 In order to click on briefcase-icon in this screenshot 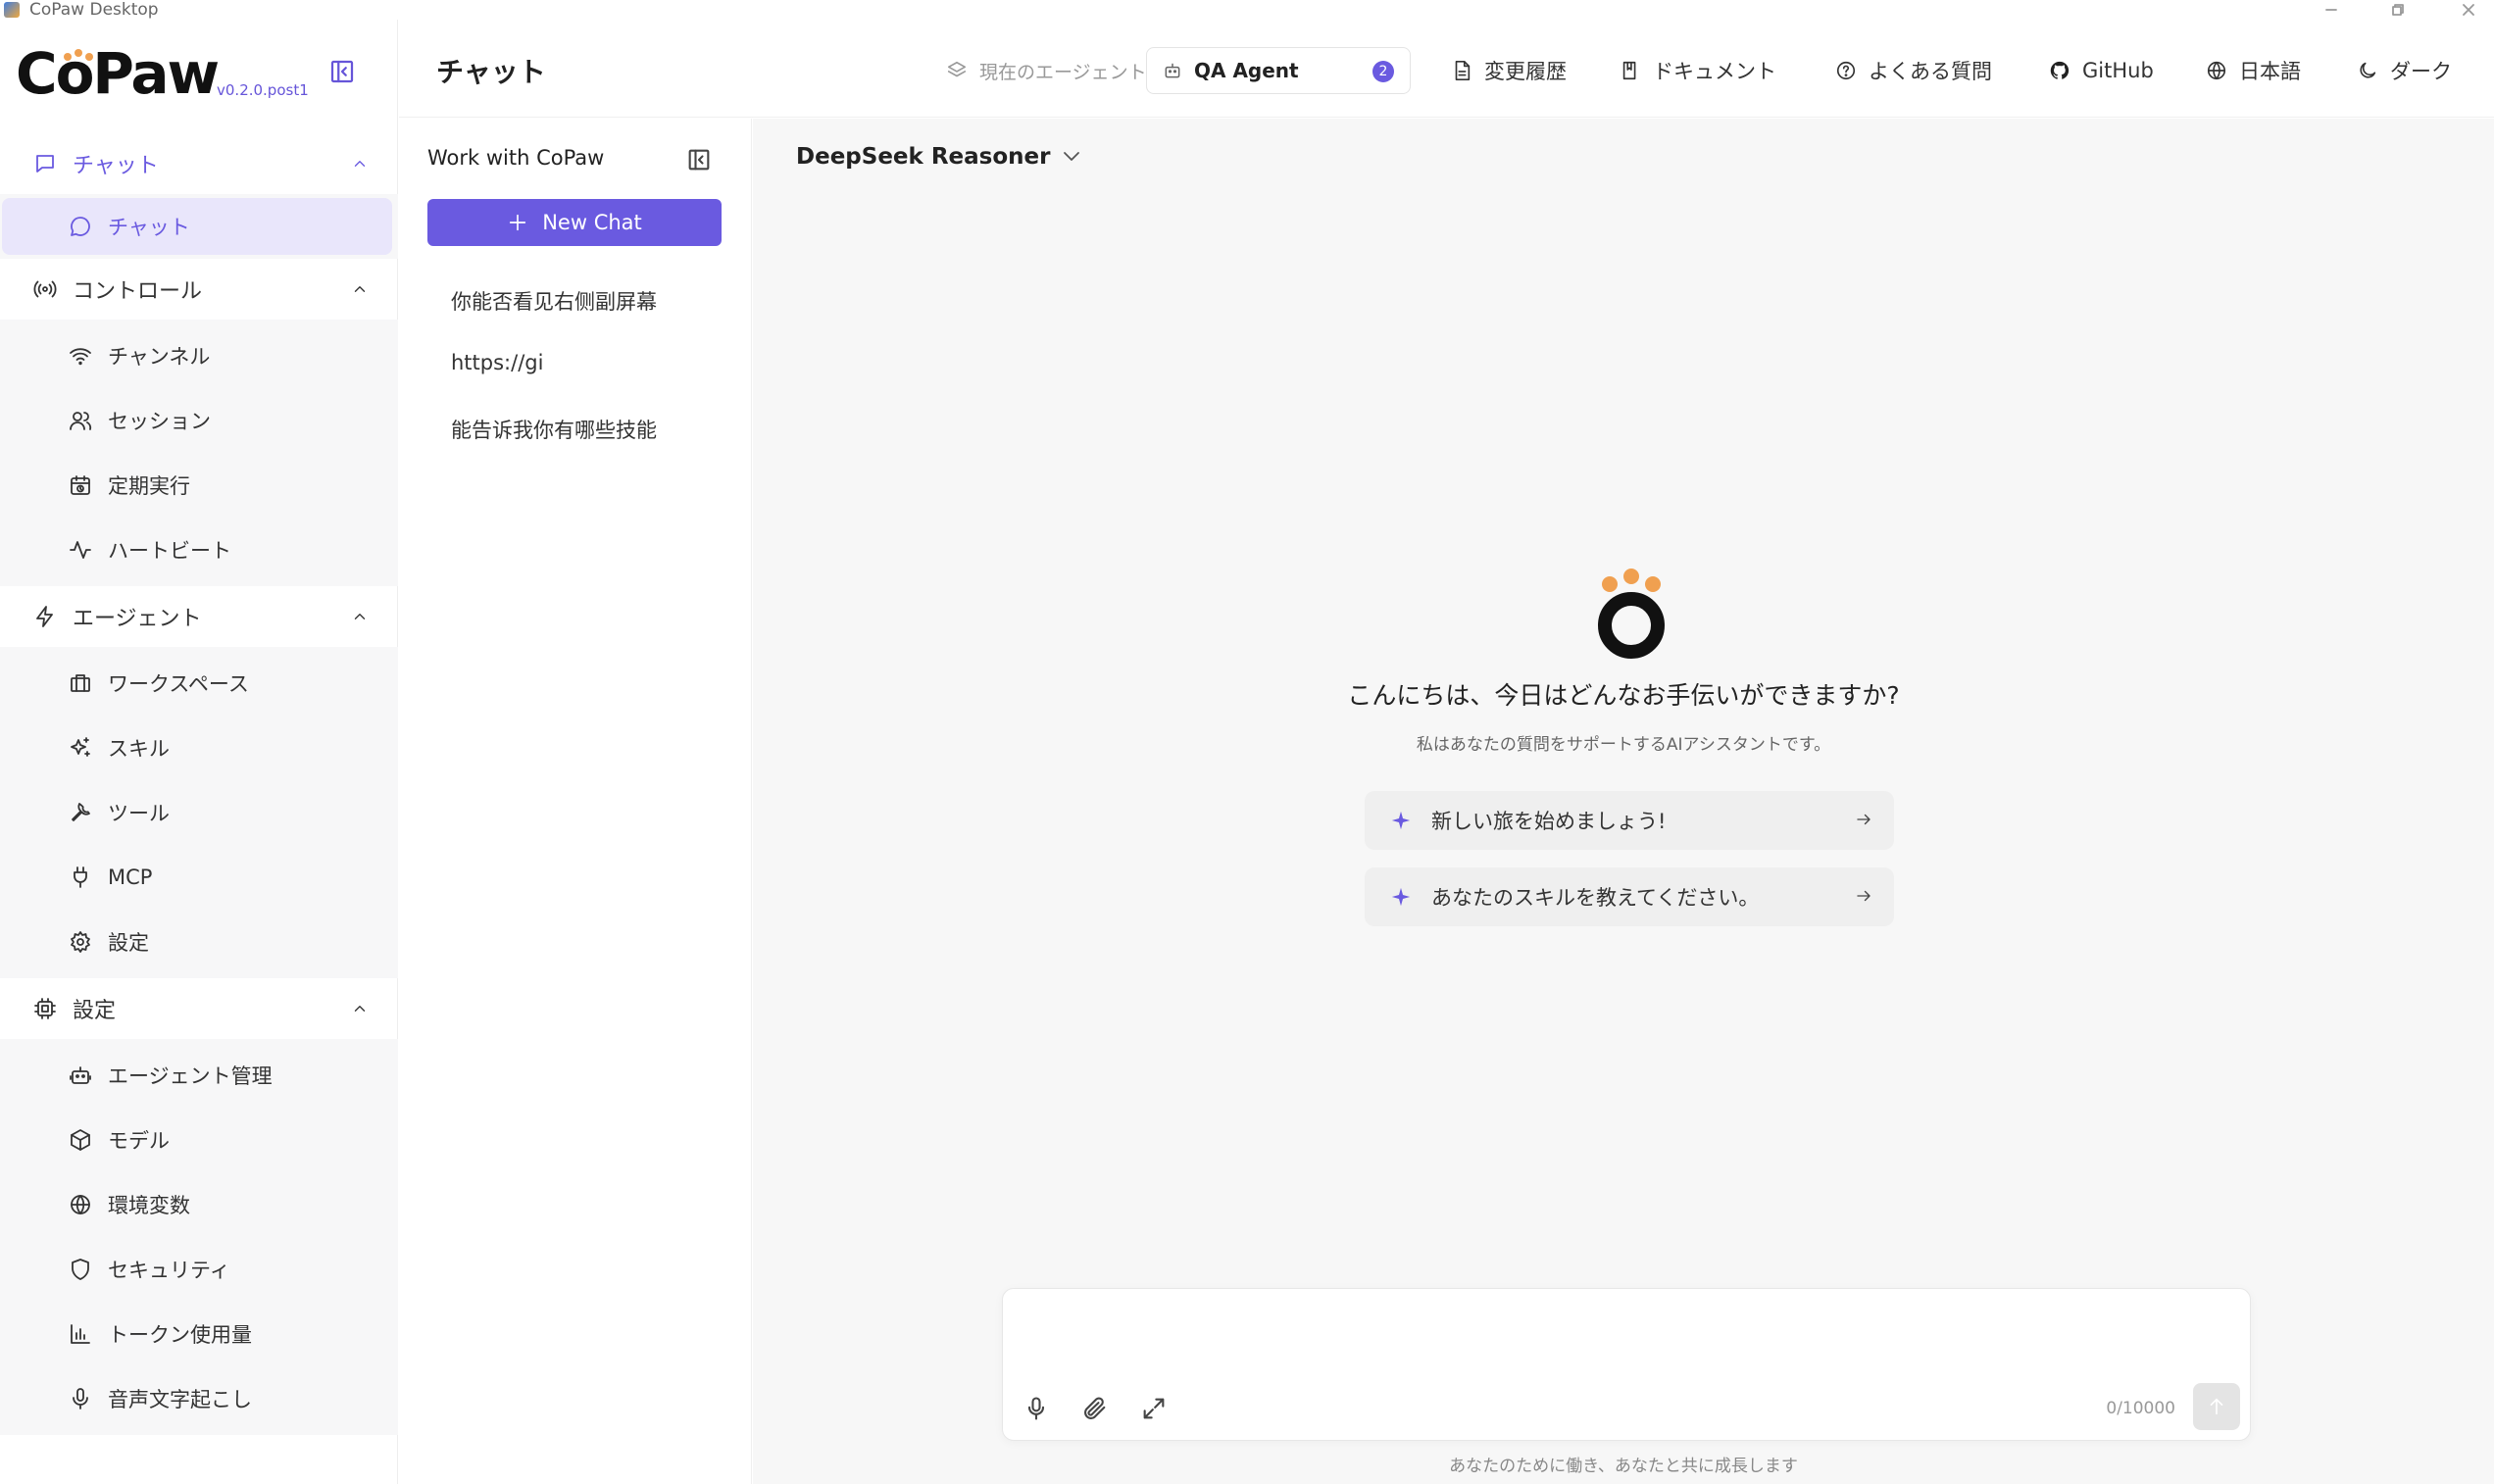, I will do `click(81, 683)`.